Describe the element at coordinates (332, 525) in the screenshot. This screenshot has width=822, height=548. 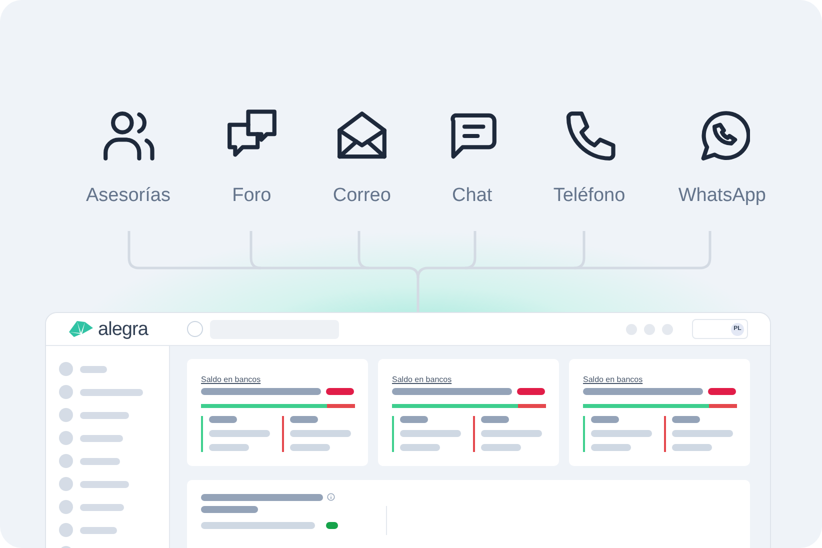
I see `status-pill` at that location.